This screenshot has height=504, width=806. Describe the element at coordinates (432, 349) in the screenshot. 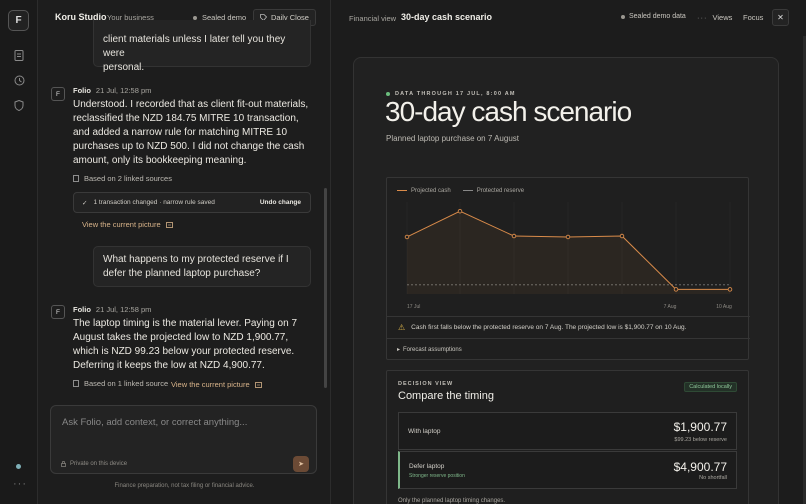

I see `assumptions-label: Forecast assumptions` at that location.